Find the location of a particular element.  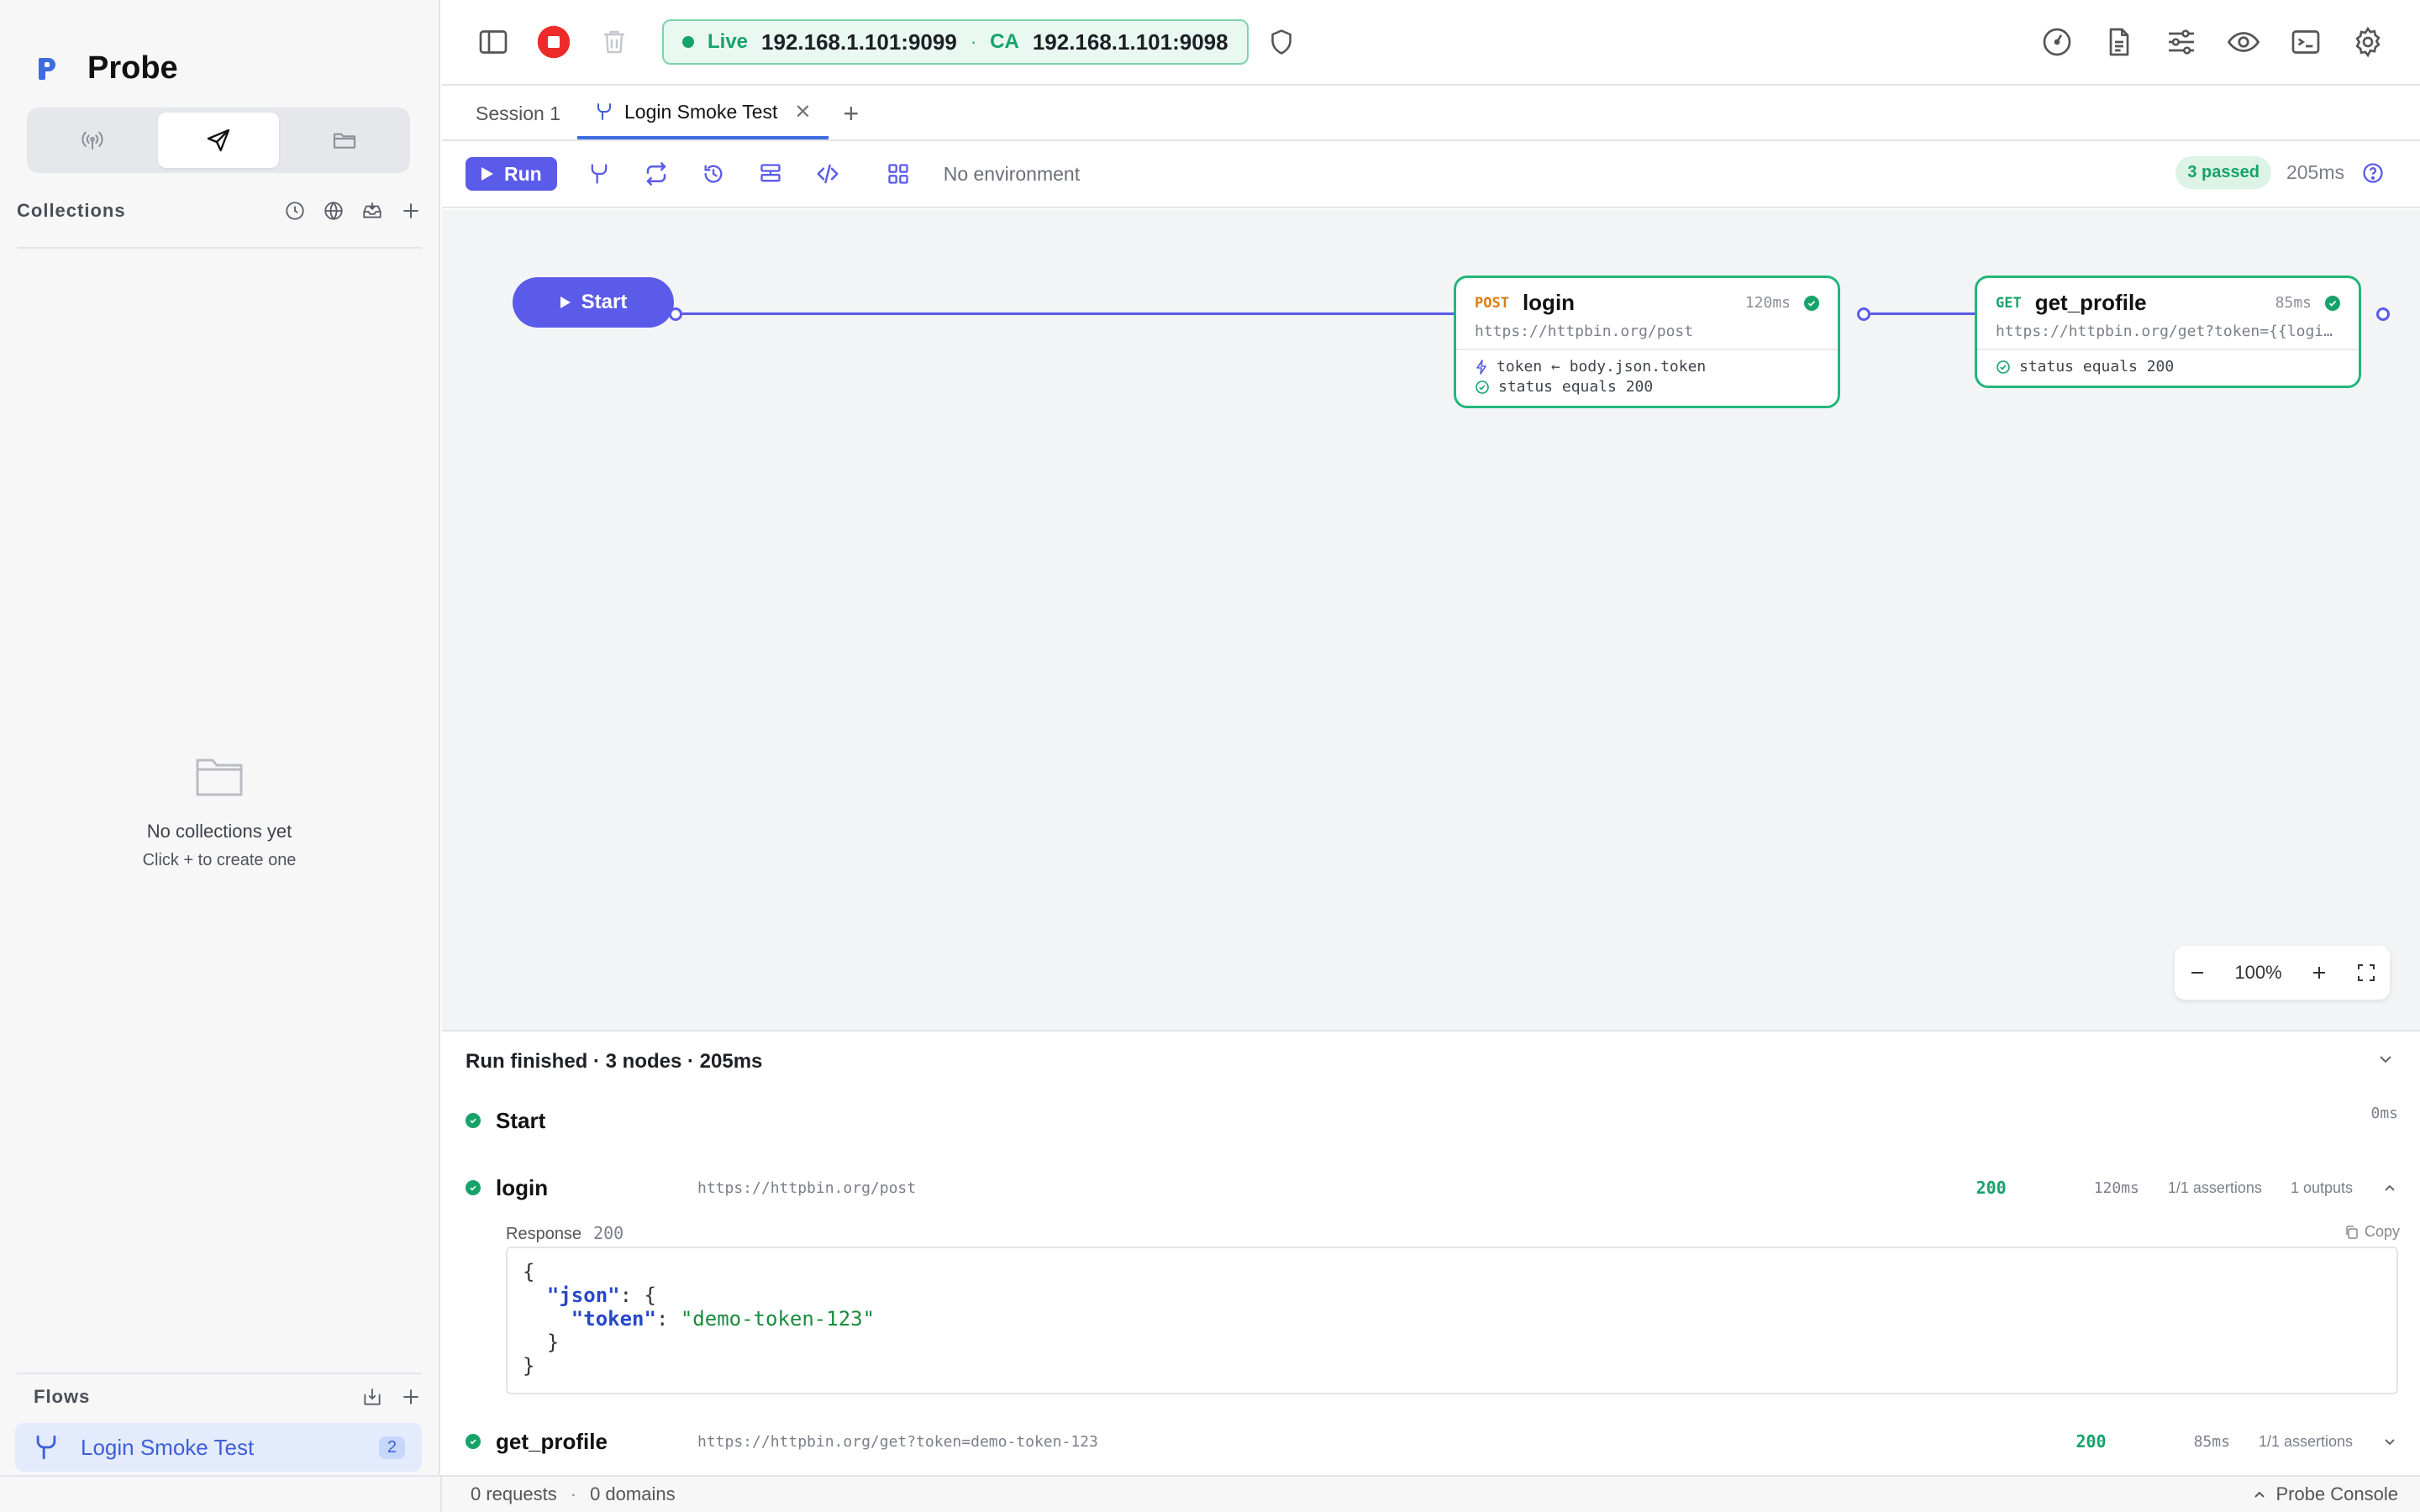

broadcast-icon is located at coordinates (92, 140).